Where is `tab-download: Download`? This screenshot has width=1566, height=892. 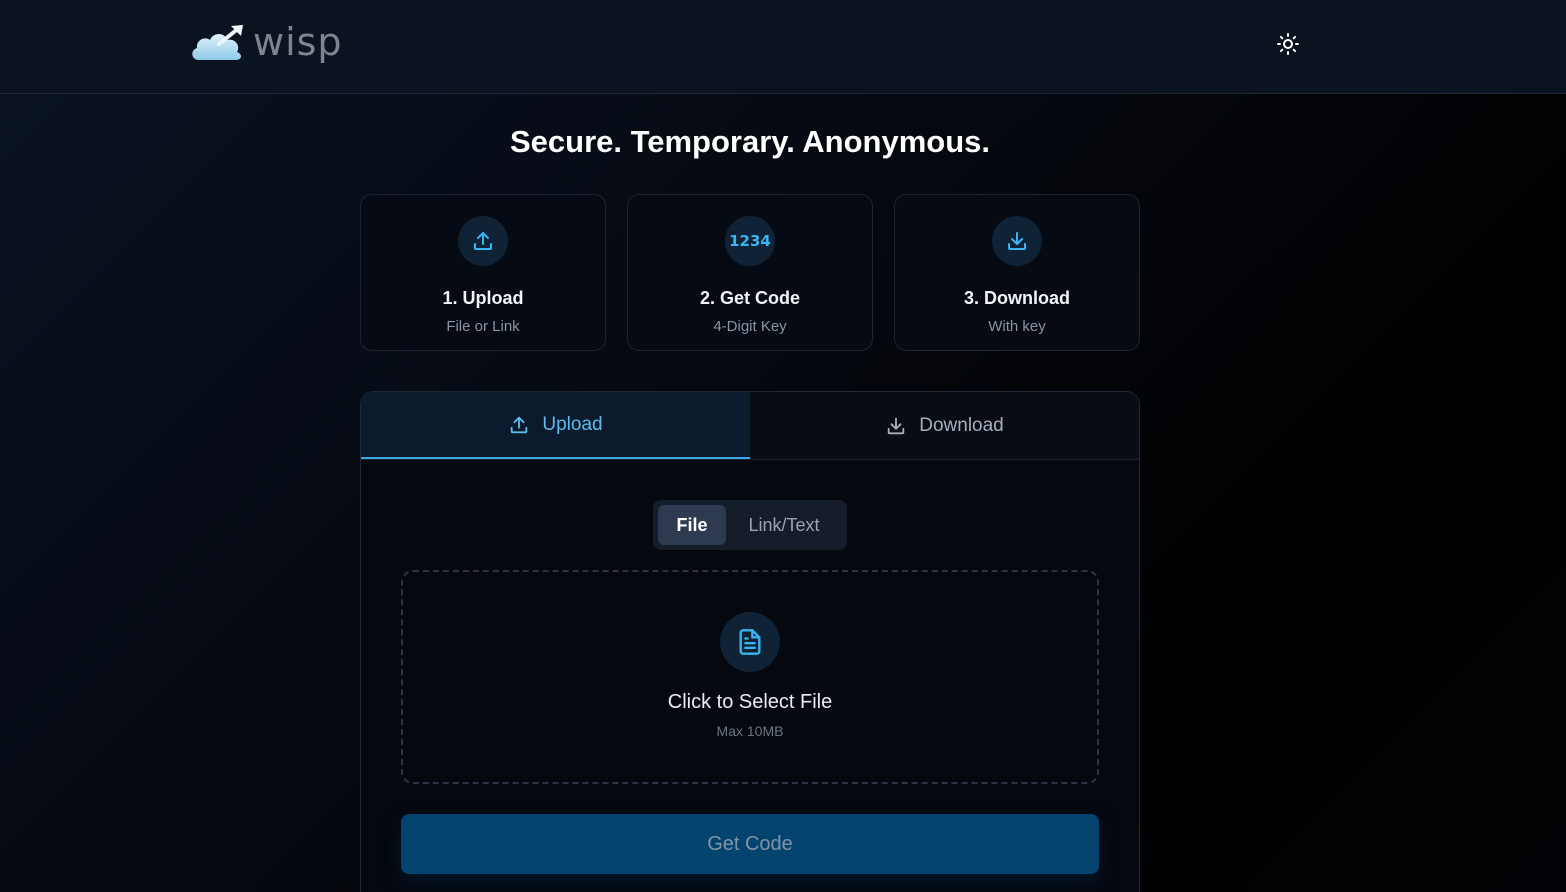 tab-download: Download is located at coordinates (944, 425).